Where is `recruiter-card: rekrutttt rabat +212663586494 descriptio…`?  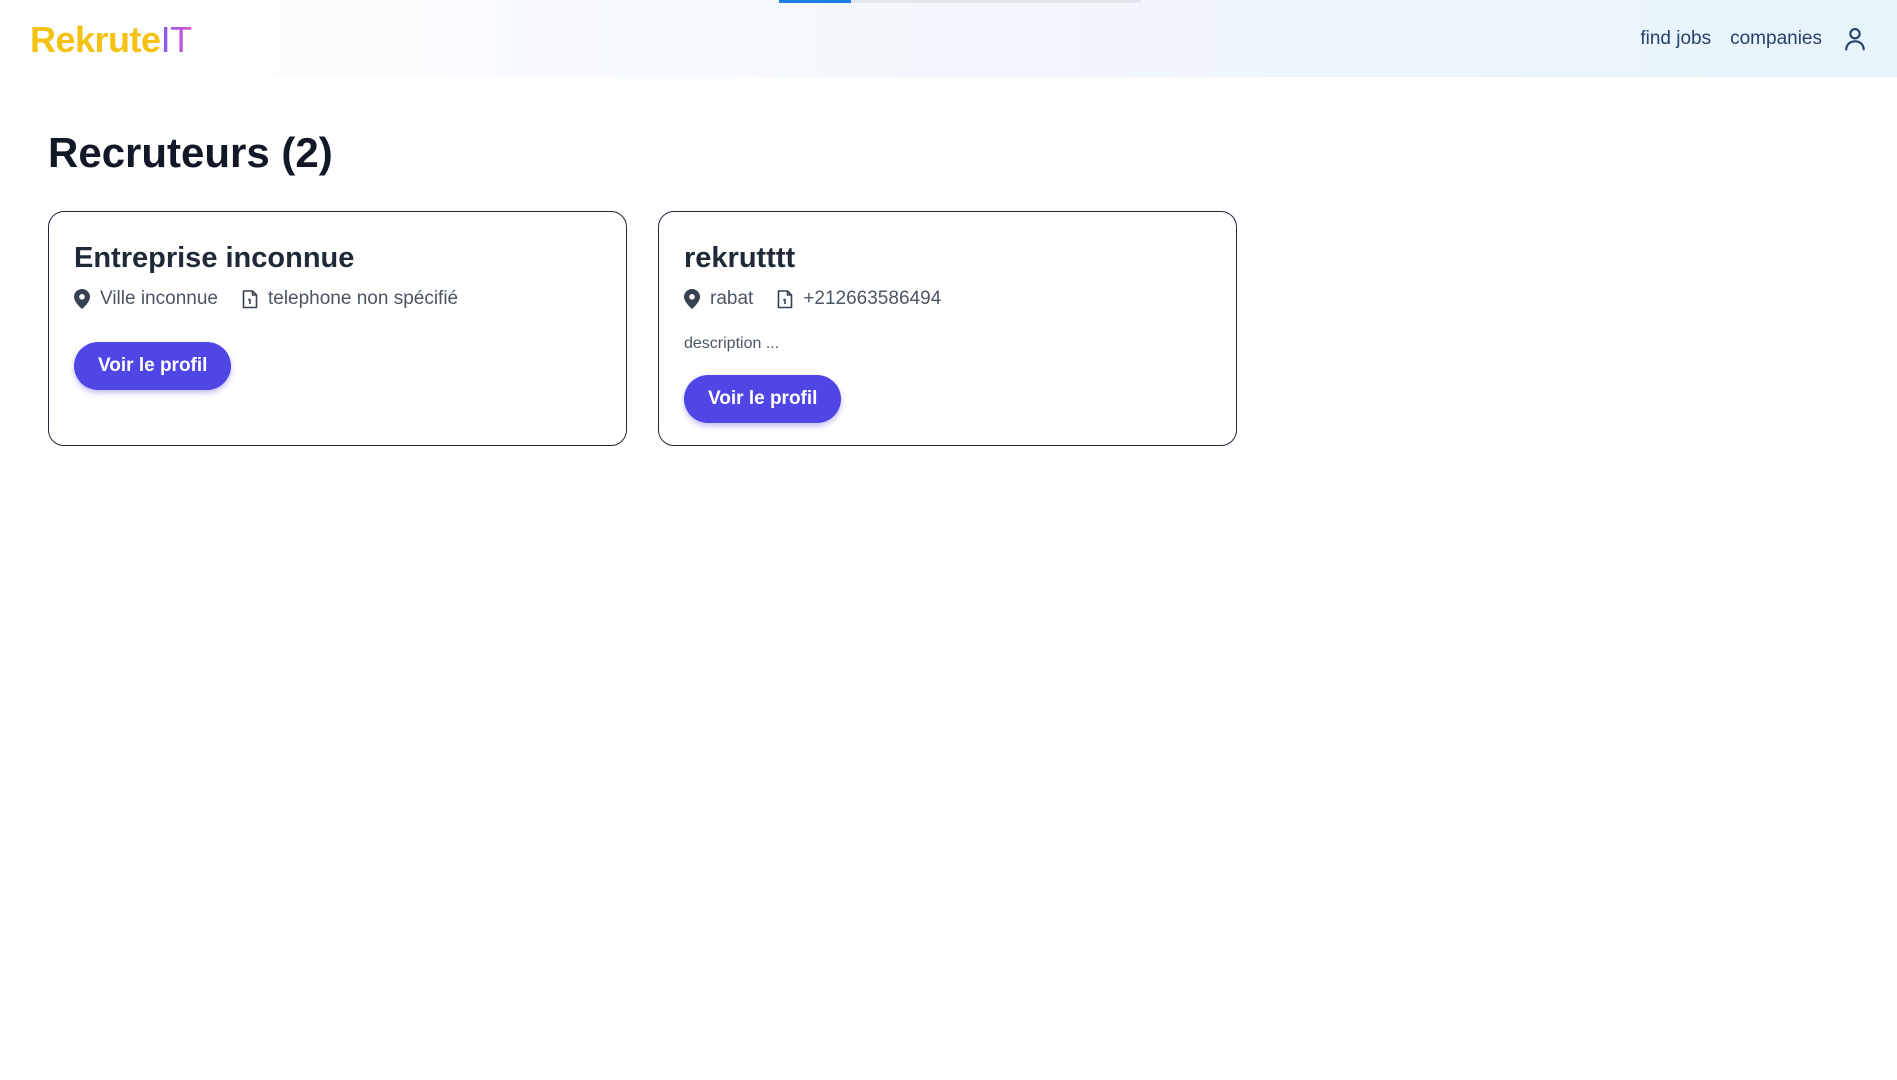
recruiter-card: rekrutttt rabat +212663586494 descriptio… is located at coordinates (947, 328).